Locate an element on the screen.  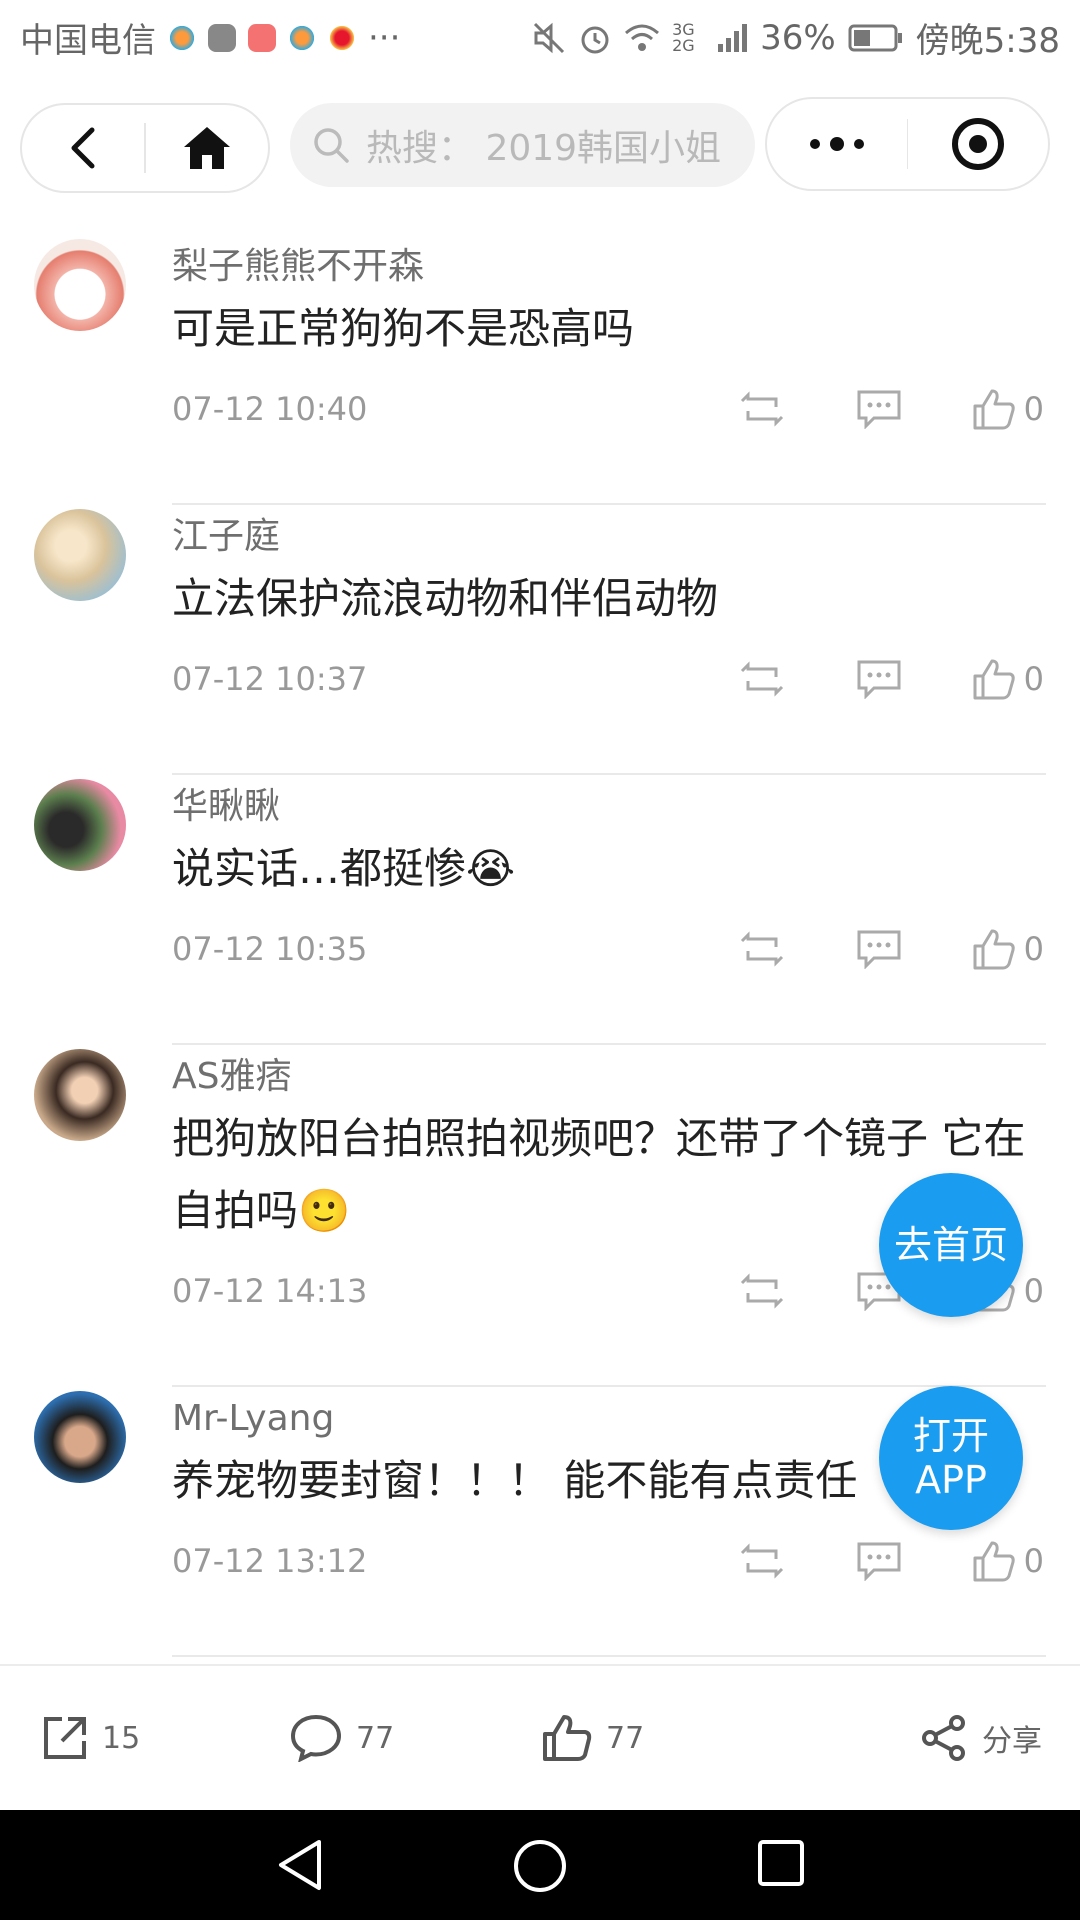
comment-bubble-icon is located at coordinates (316, 1738).